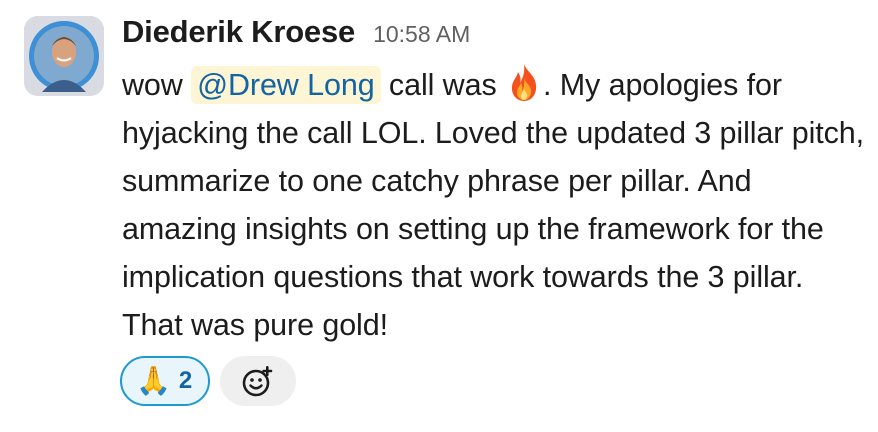 The width and height of the screenshot is (878, 432). Describe the element at coordinates (157, 85) in the screenshot. I see `message-text-start: wow` at that location.